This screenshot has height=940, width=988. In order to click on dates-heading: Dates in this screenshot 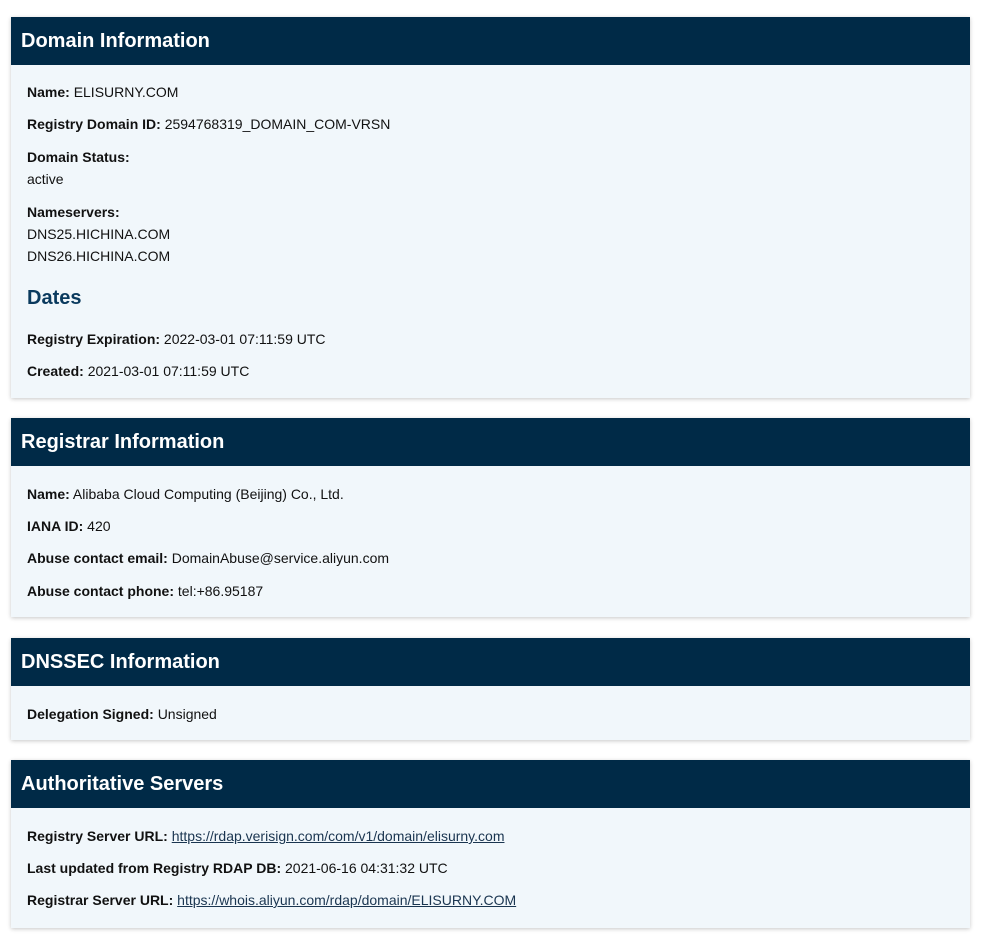, I will do `click(54, 298)`.